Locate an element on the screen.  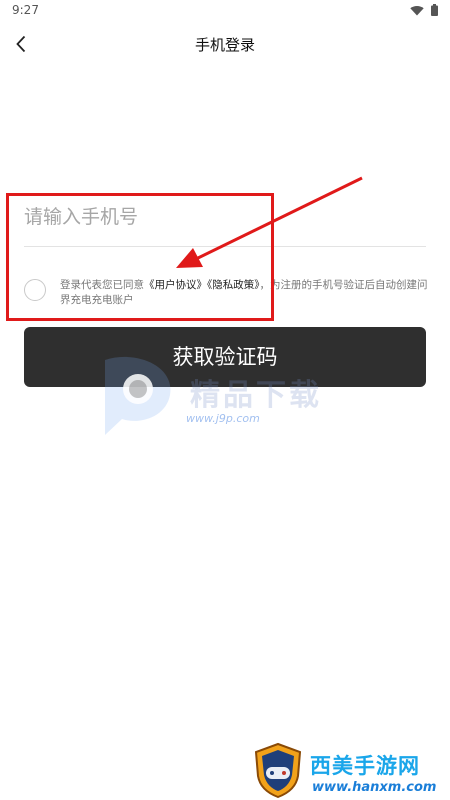
annotation-arrow is located at coordinates (269, 222).